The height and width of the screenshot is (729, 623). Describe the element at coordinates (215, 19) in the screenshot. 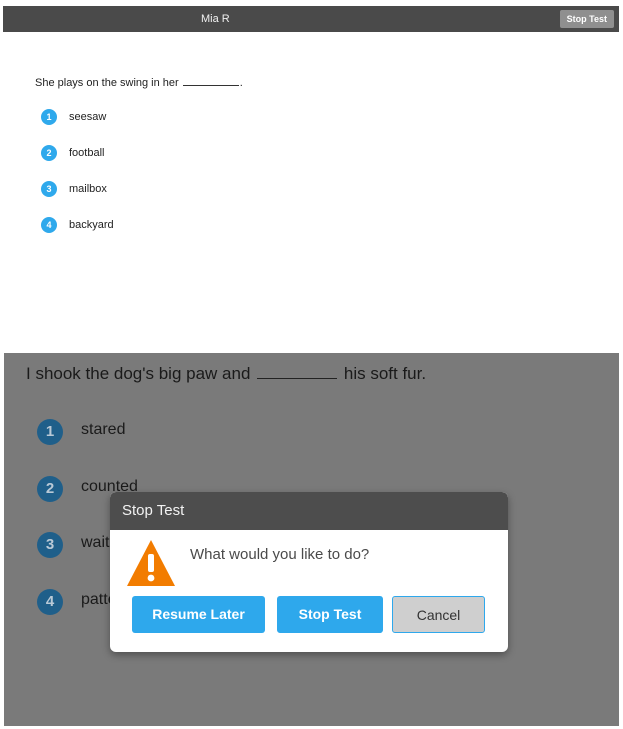

I see `student-name: Mia R` at that location.